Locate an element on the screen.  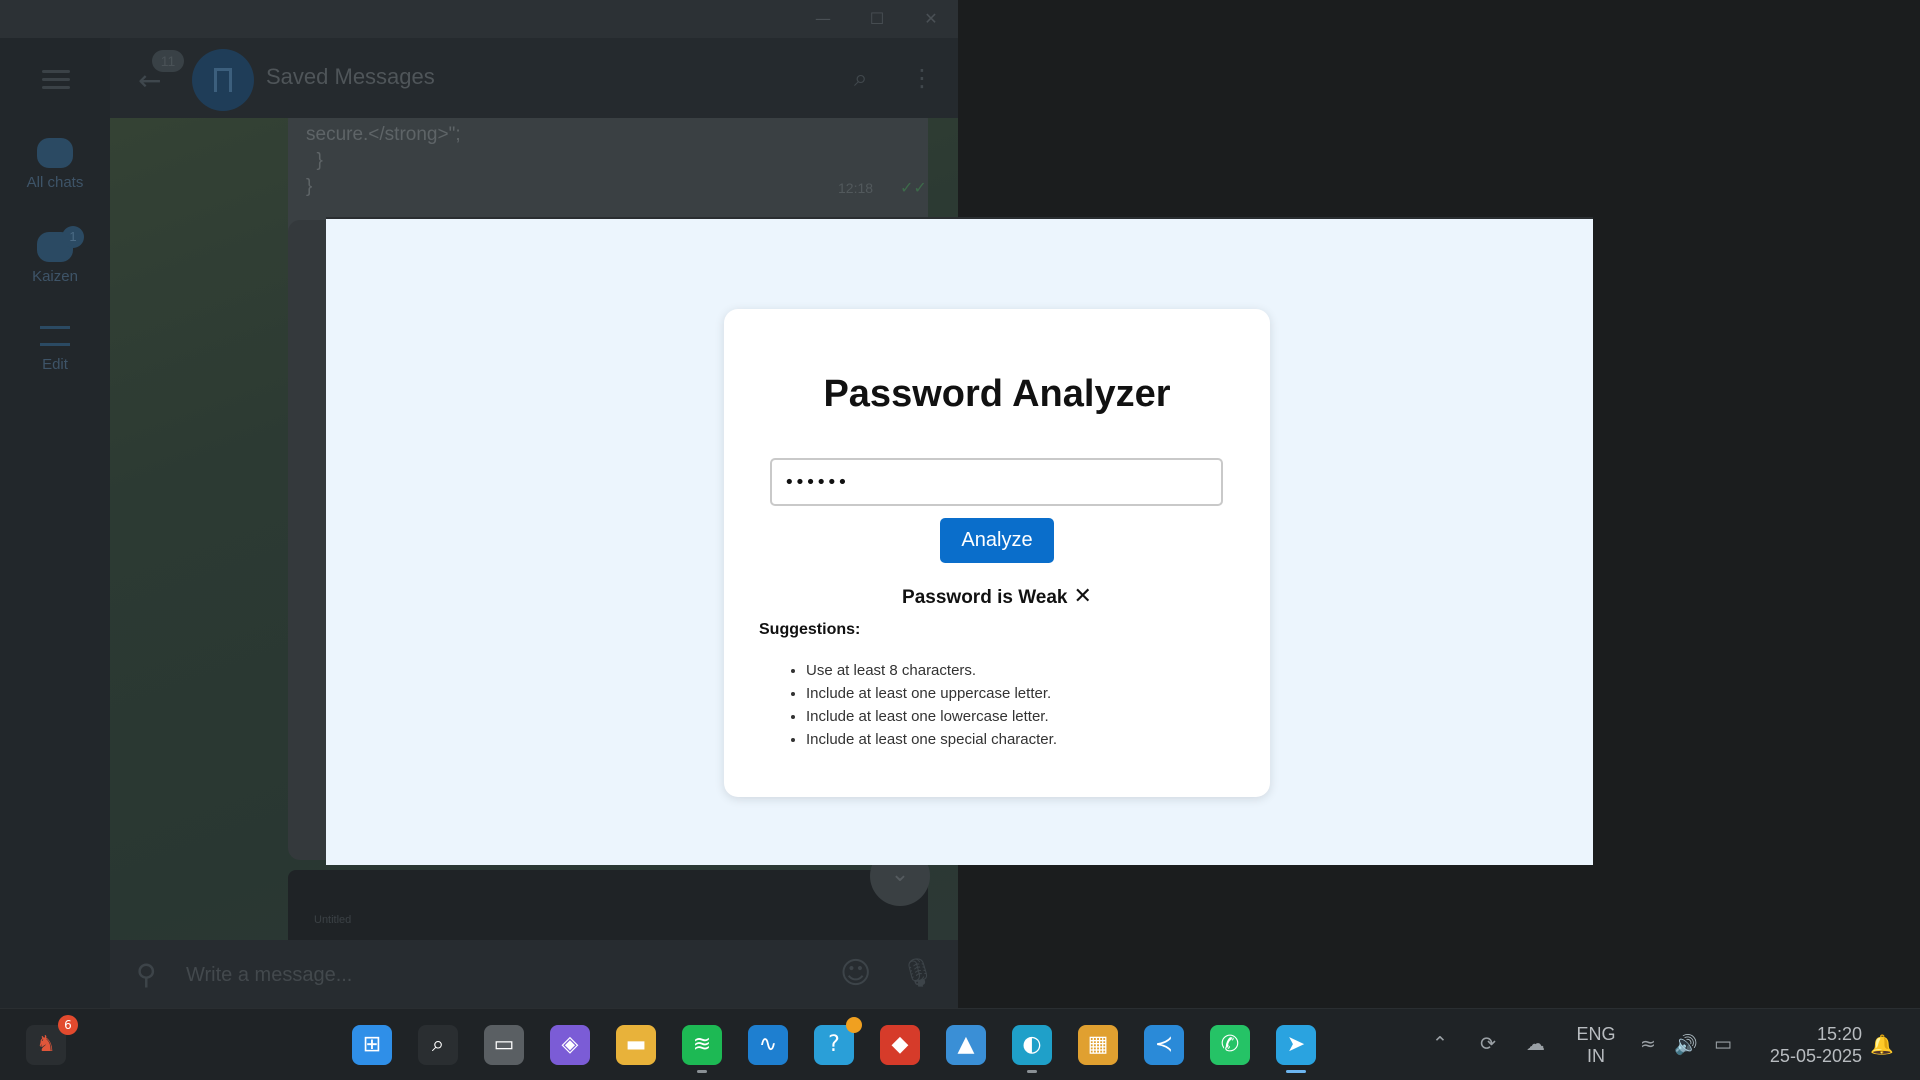
folder-label: Edit is located at coordinates (55, 364).